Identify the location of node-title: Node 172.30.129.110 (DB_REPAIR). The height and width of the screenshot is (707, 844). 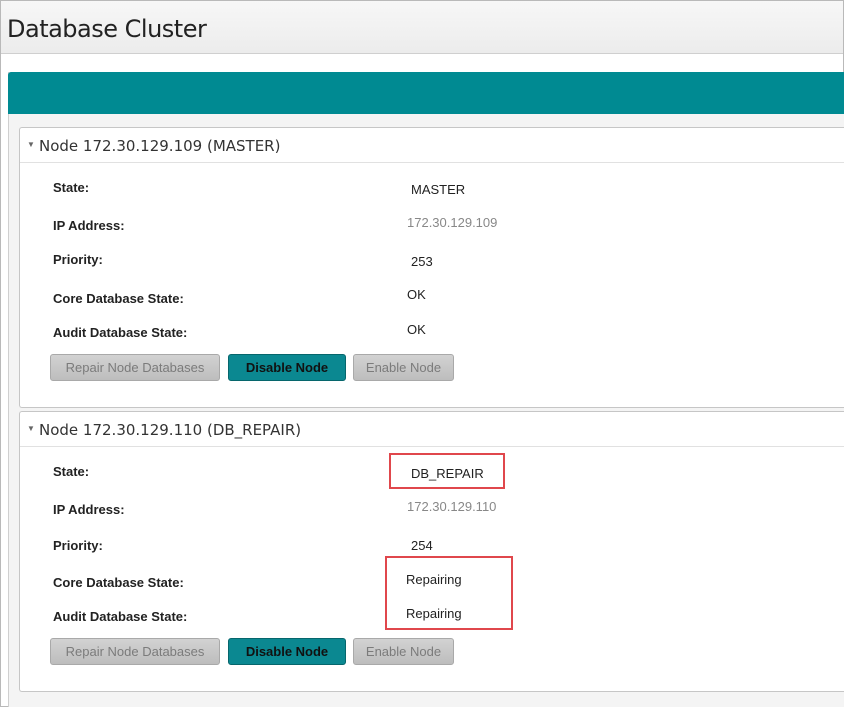
(170, 430).